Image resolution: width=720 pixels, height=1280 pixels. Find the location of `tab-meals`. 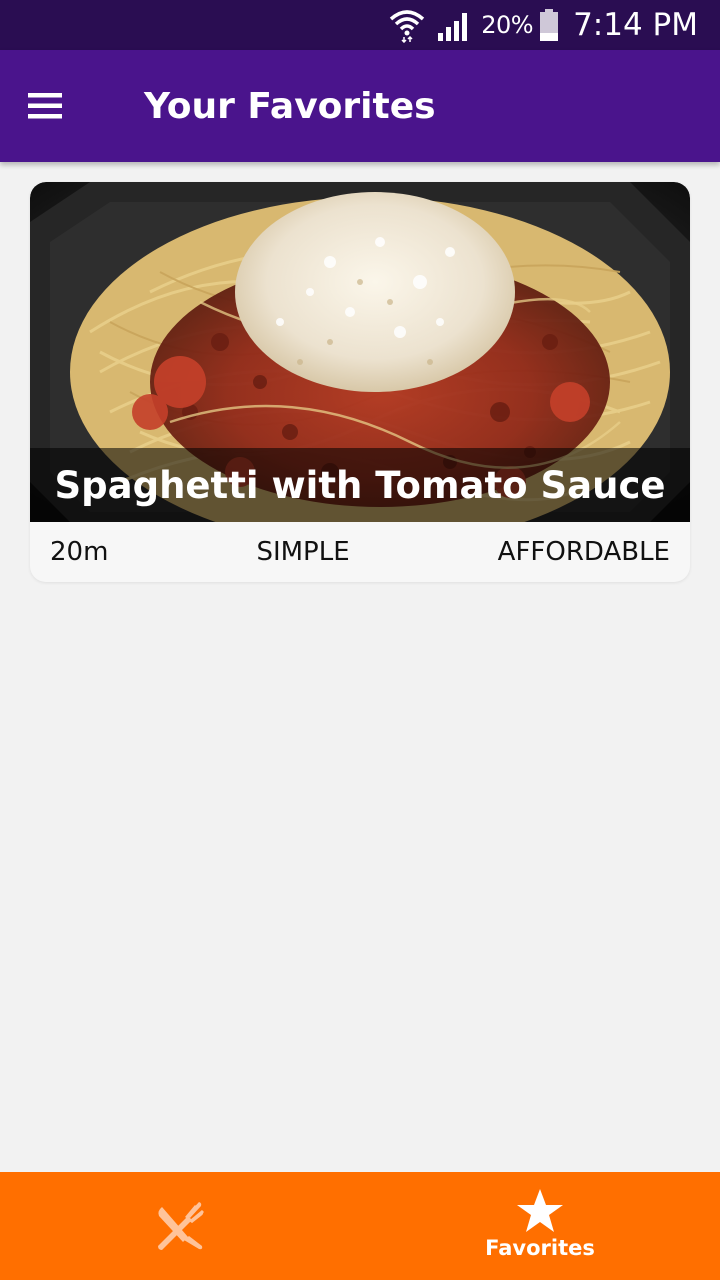

tab-meals is located at coordinates (180, 1226).